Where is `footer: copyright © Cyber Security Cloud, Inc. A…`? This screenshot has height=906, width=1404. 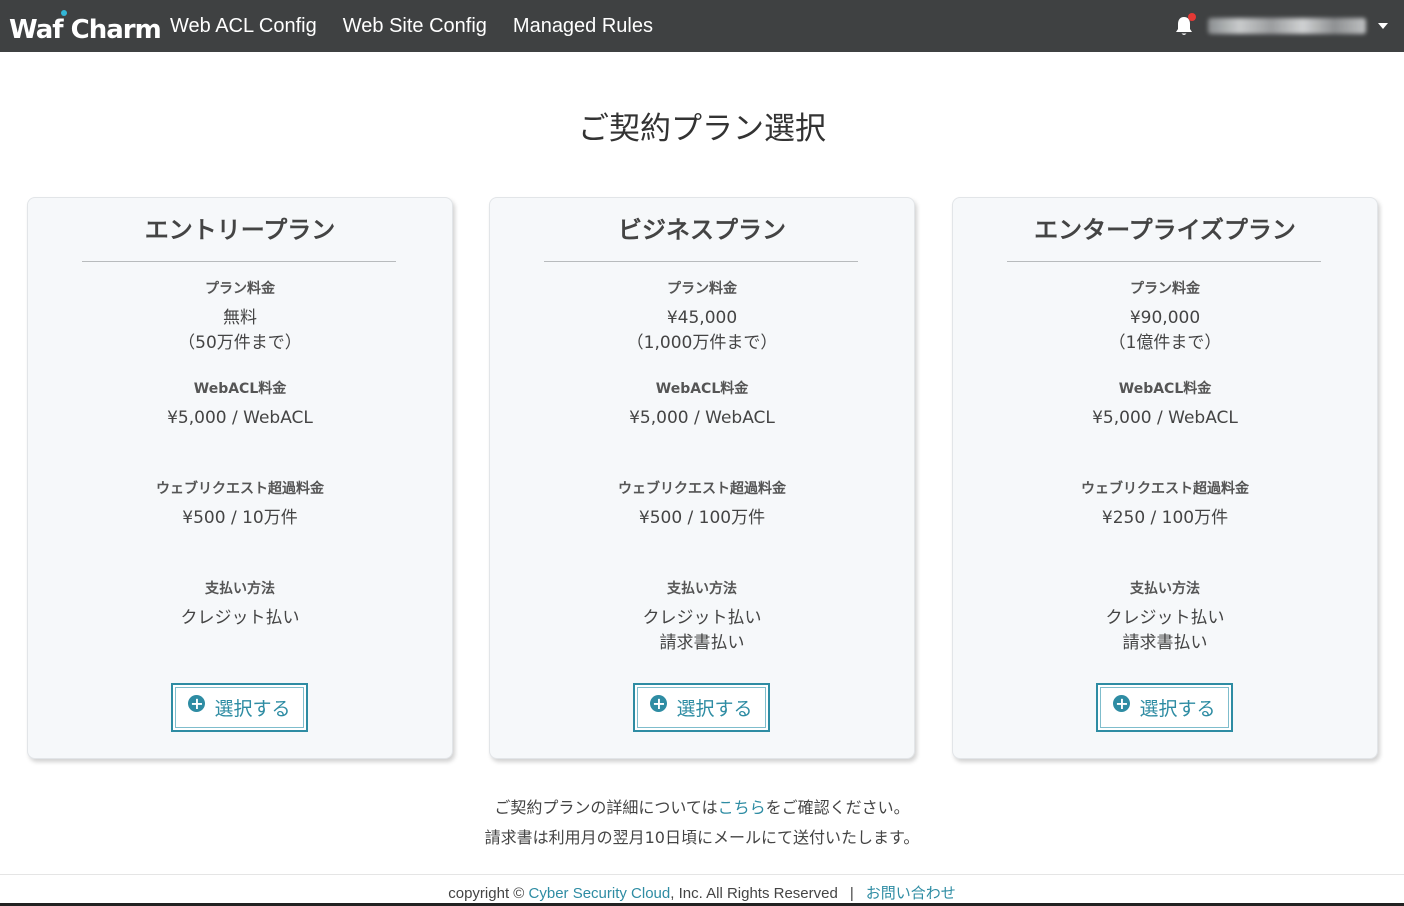
footer: copyright © Cyber Security Cloud, Inc. A… is located at coordinates (702, 892).